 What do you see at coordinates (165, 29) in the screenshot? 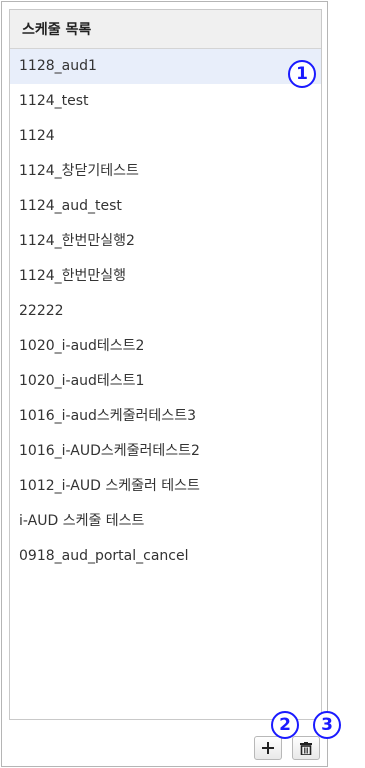
I see `panel-header: 스케줄 목록` at bounding box center [165, 29].